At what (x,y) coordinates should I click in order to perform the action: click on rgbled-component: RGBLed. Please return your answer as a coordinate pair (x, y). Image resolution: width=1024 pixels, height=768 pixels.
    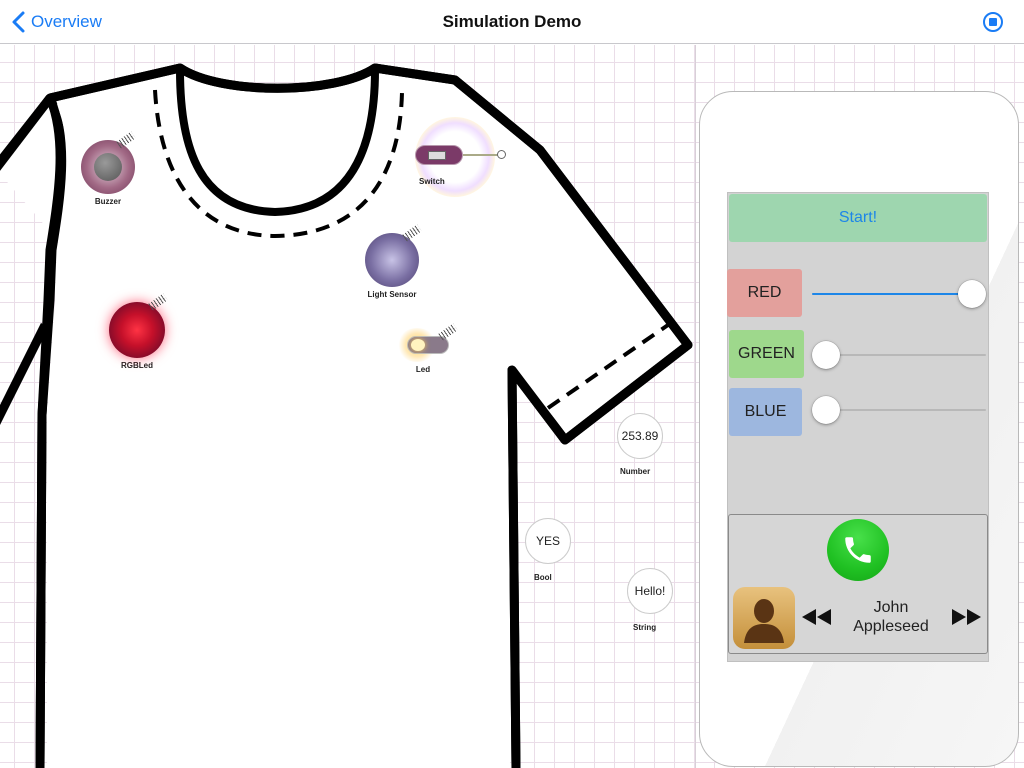
    Looking at the image, I should click on (137, 331).